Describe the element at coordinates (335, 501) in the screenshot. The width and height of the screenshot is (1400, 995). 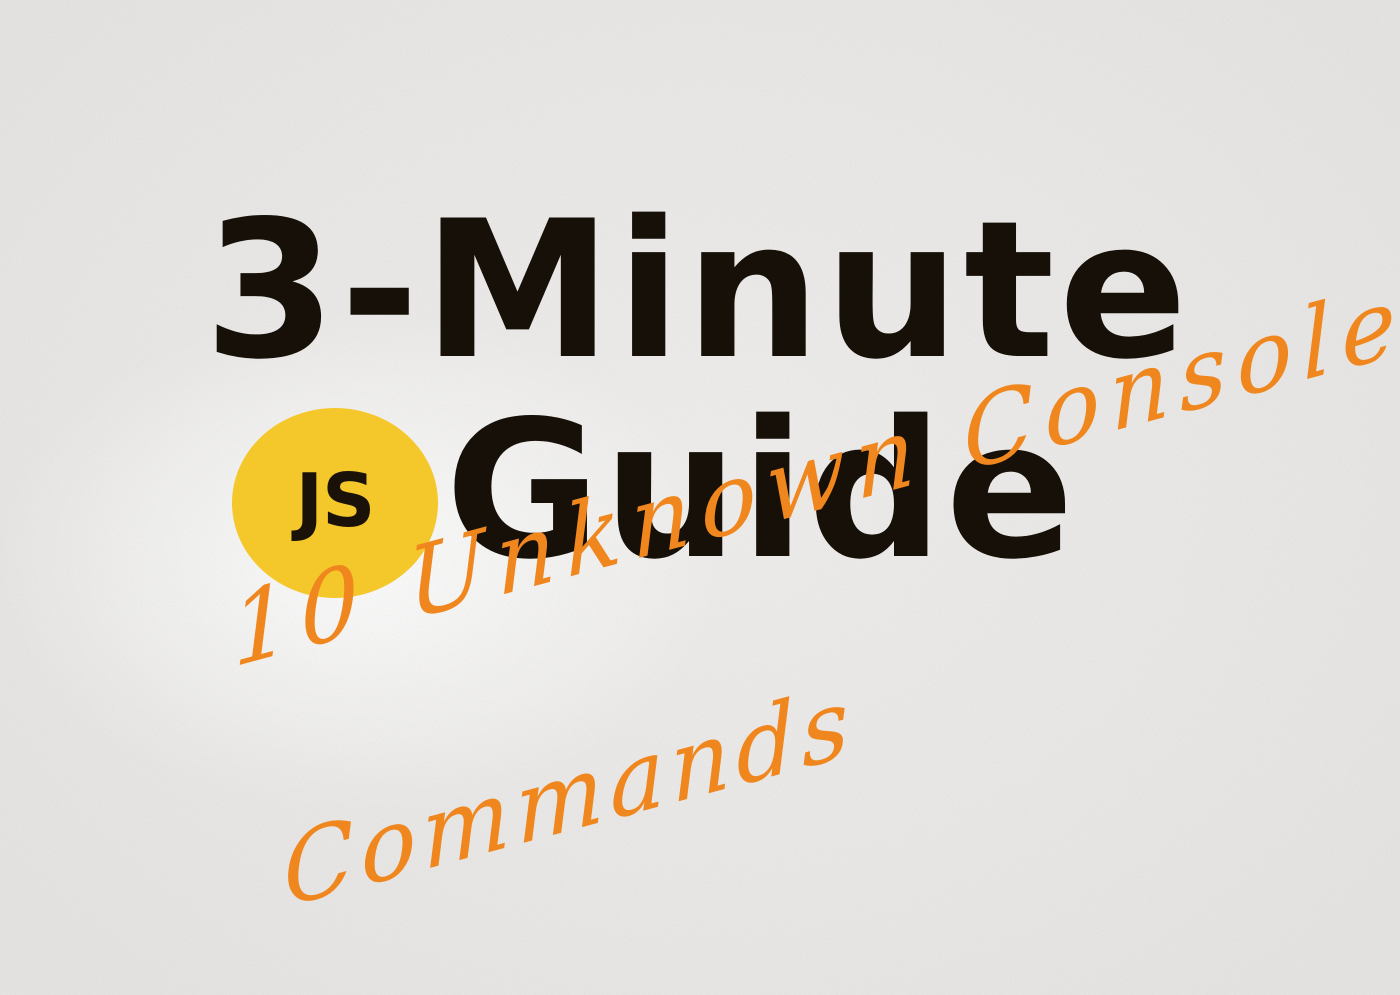
I see `logo-text: JS` at that location.